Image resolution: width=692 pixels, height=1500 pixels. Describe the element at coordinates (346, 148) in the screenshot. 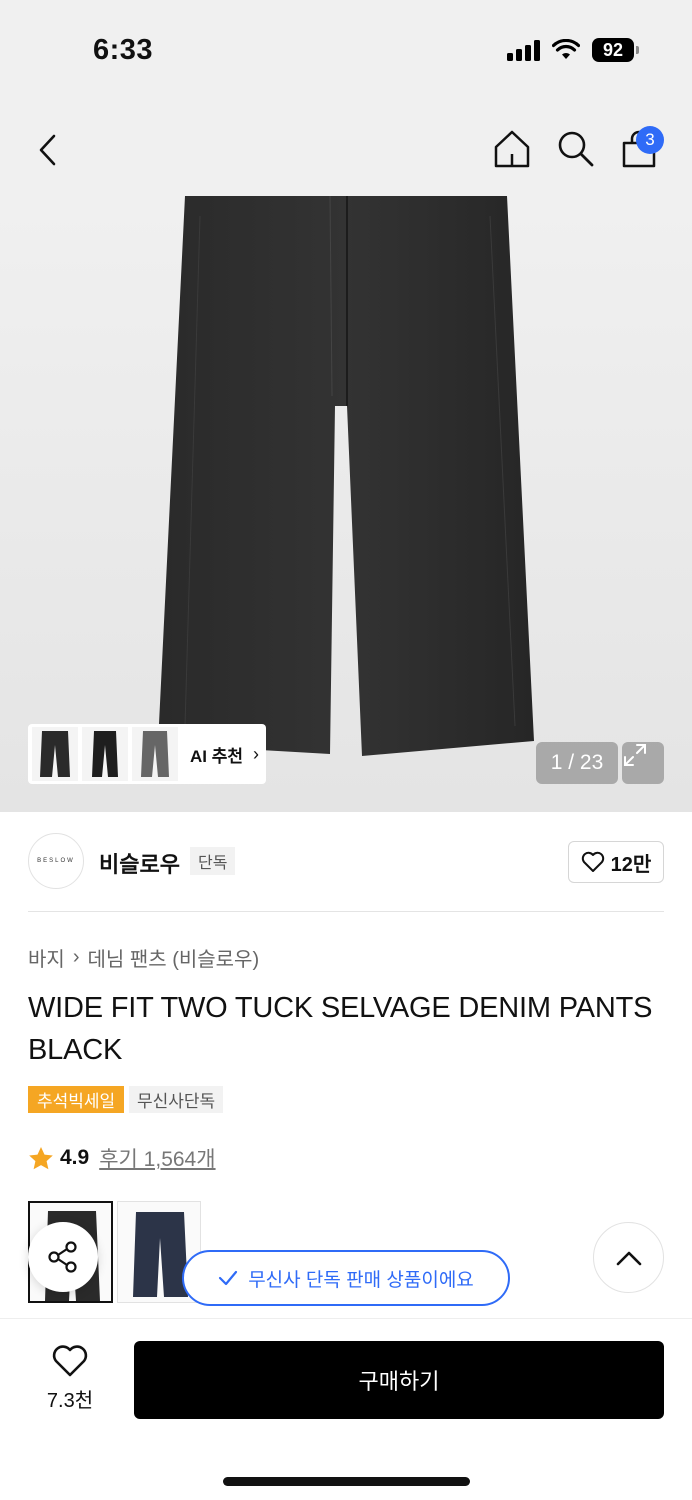

I see `top-nav` at that location.